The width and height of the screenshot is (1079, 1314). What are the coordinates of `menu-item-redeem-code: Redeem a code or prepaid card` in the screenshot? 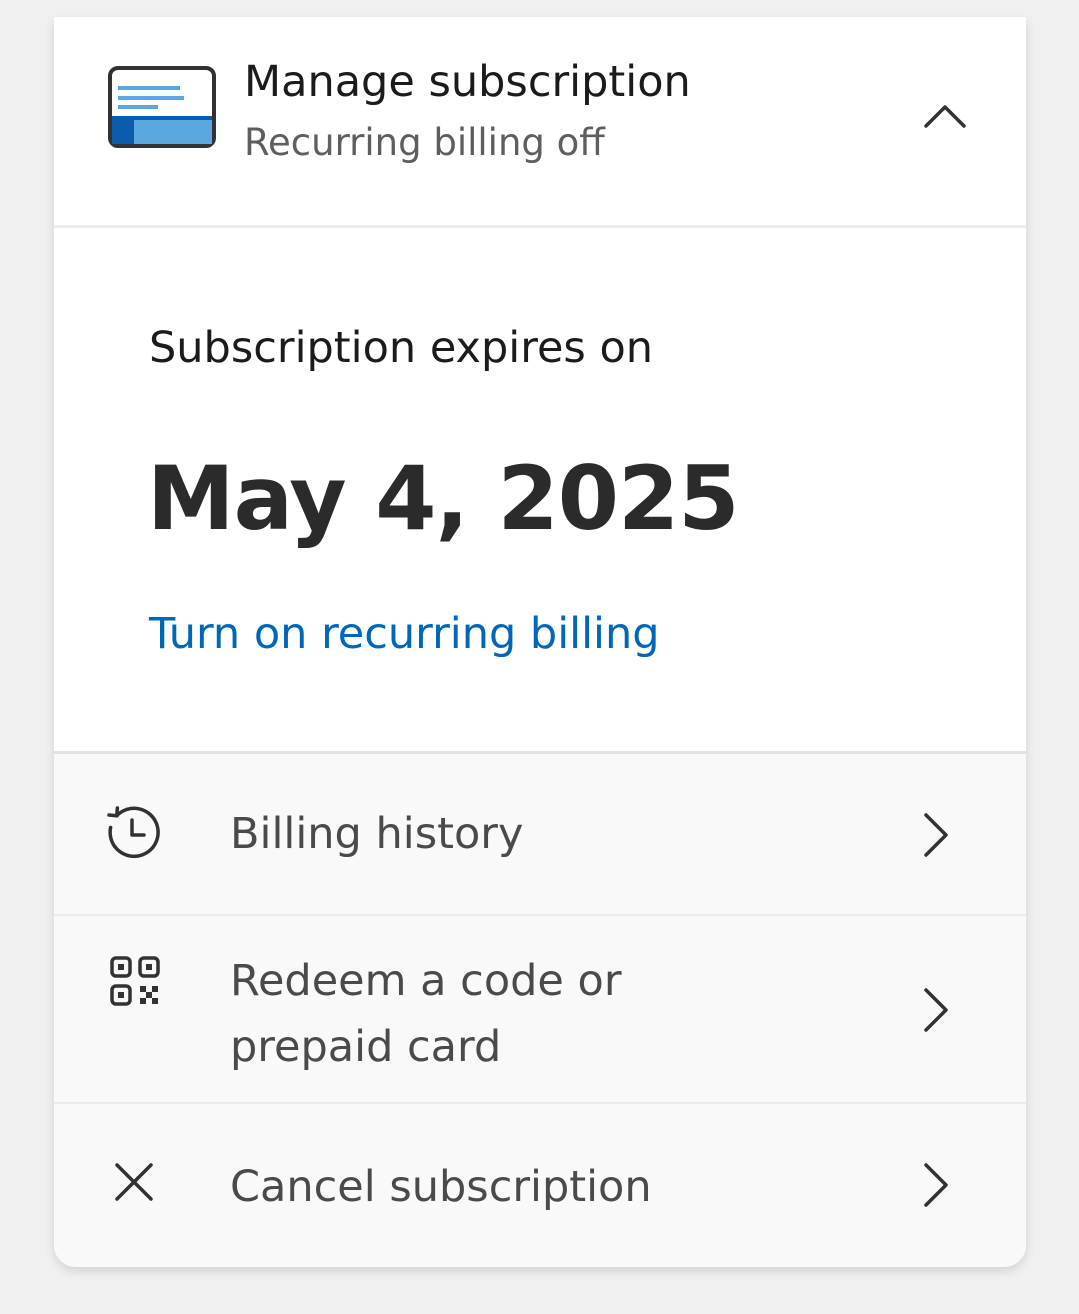 It's located at (540, 1009).